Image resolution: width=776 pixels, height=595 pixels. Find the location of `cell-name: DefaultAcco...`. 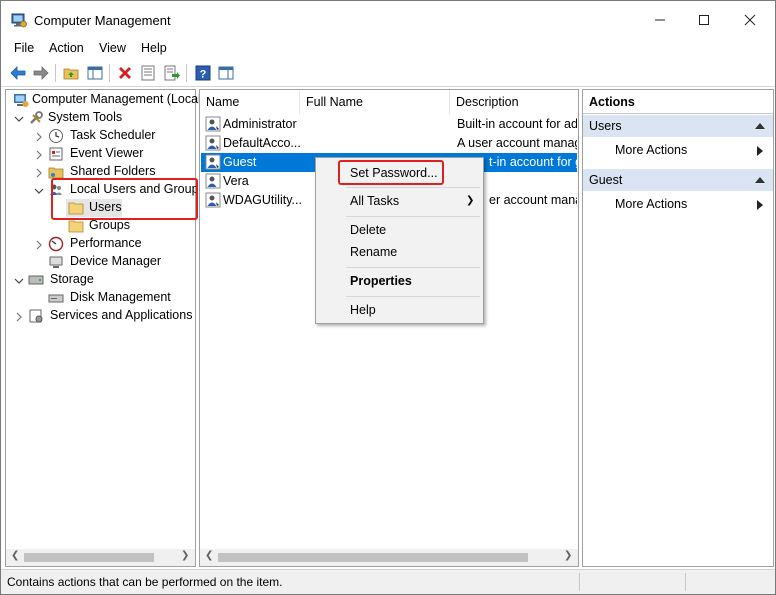

cell-name: DefaultAcco... is located at coordinates (262, 143).